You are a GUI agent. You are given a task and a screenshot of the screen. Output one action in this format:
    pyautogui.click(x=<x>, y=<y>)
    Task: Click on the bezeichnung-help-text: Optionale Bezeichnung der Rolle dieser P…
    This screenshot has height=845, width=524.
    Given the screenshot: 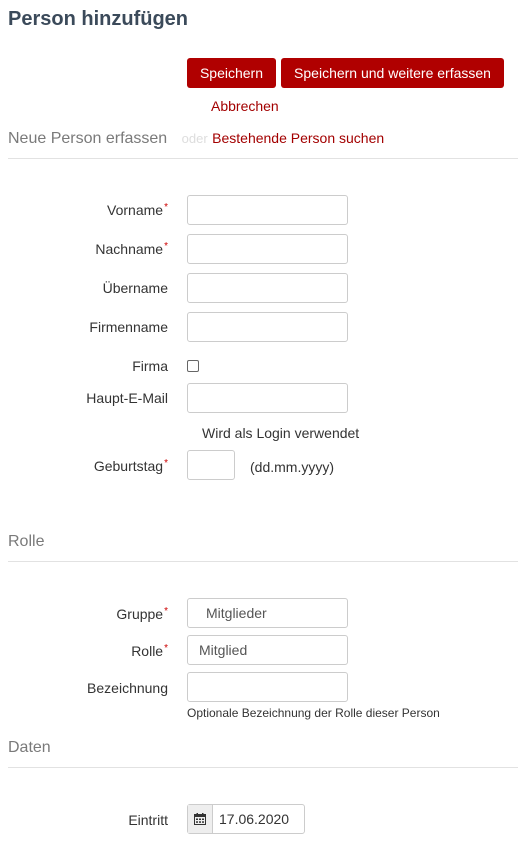 What is the action you would take?
    pyautogui.click(x=313, y=713)
    